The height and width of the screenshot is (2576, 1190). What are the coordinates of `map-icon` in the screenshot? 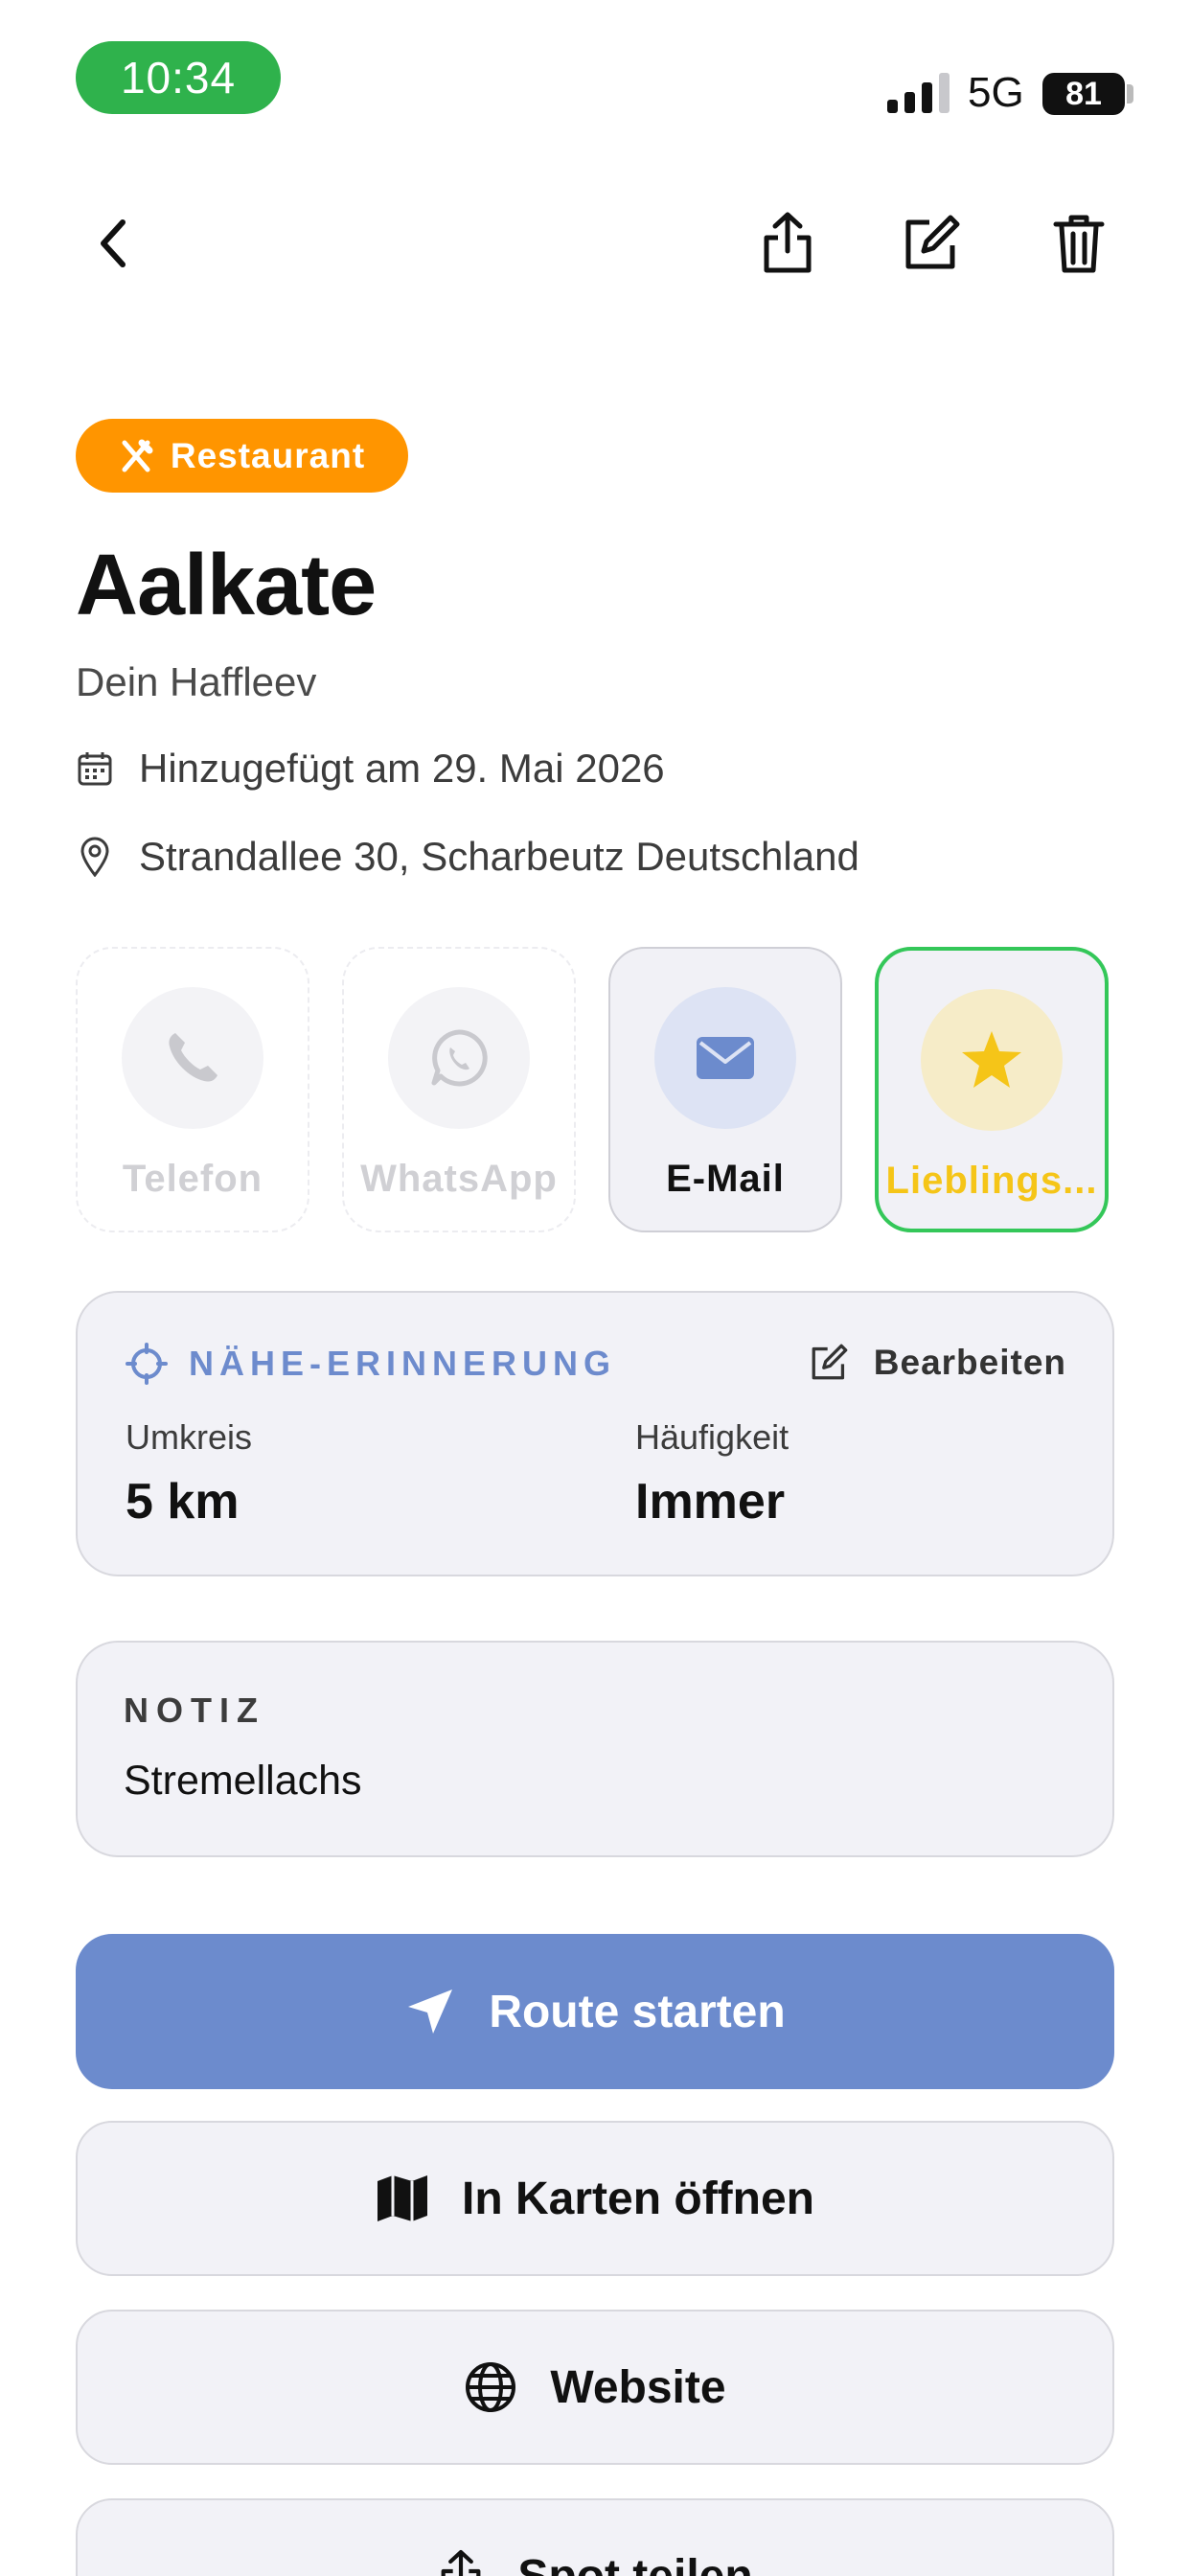 It's located at (403, 2198).